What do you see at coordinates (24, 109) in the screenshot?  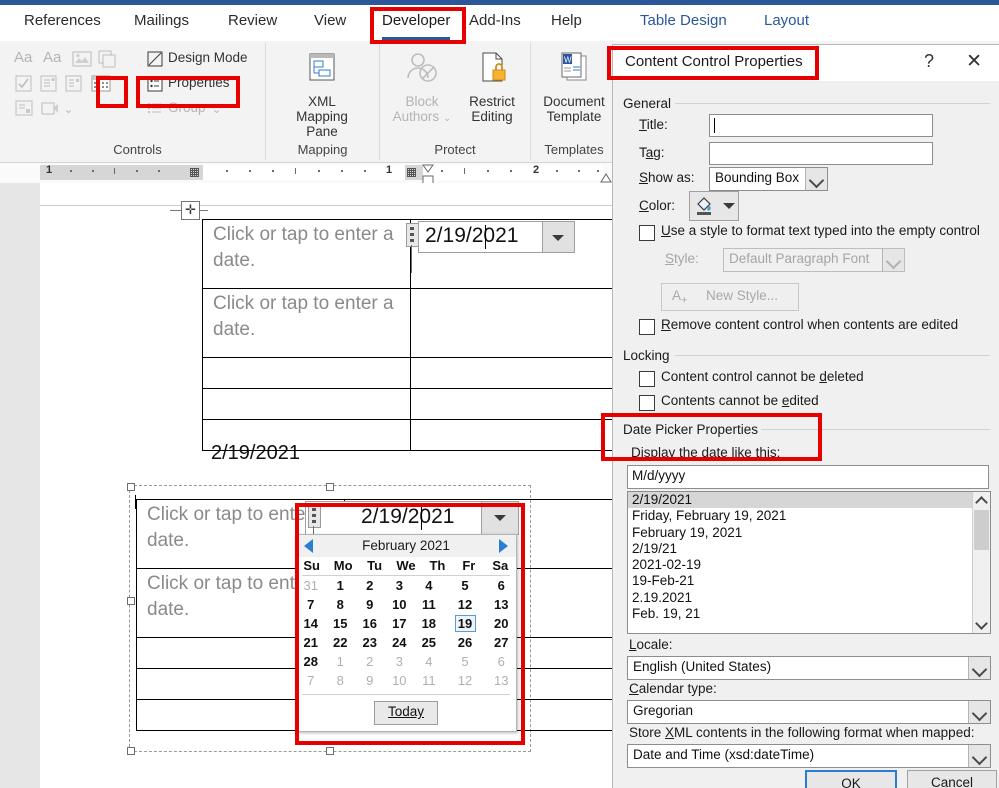 I see `repeating-section-content-control-icon` at bounding box center [24, 109].